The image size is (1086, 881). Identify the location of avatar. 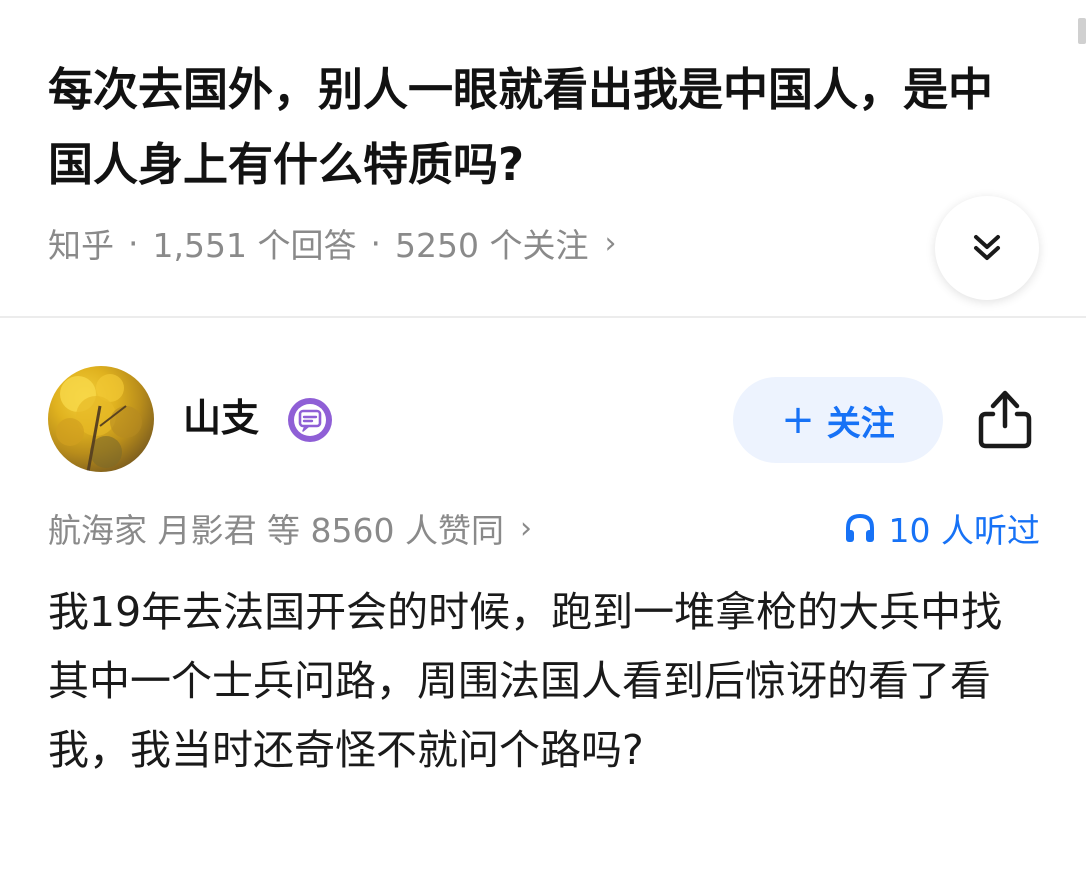
(101, 419).